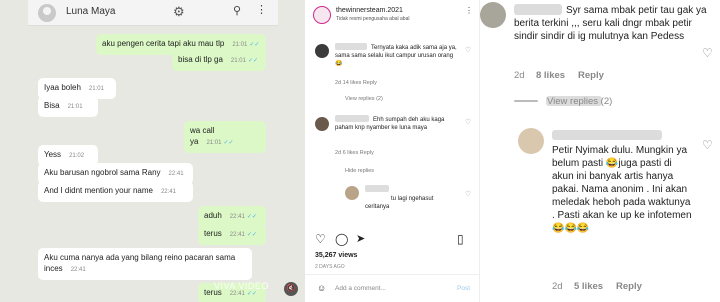 The image size is (720, 302). What do you see at coordinates (360, 238) in the screenshot?
I see `share-icon: ➤` at bounding box center [360, 238].